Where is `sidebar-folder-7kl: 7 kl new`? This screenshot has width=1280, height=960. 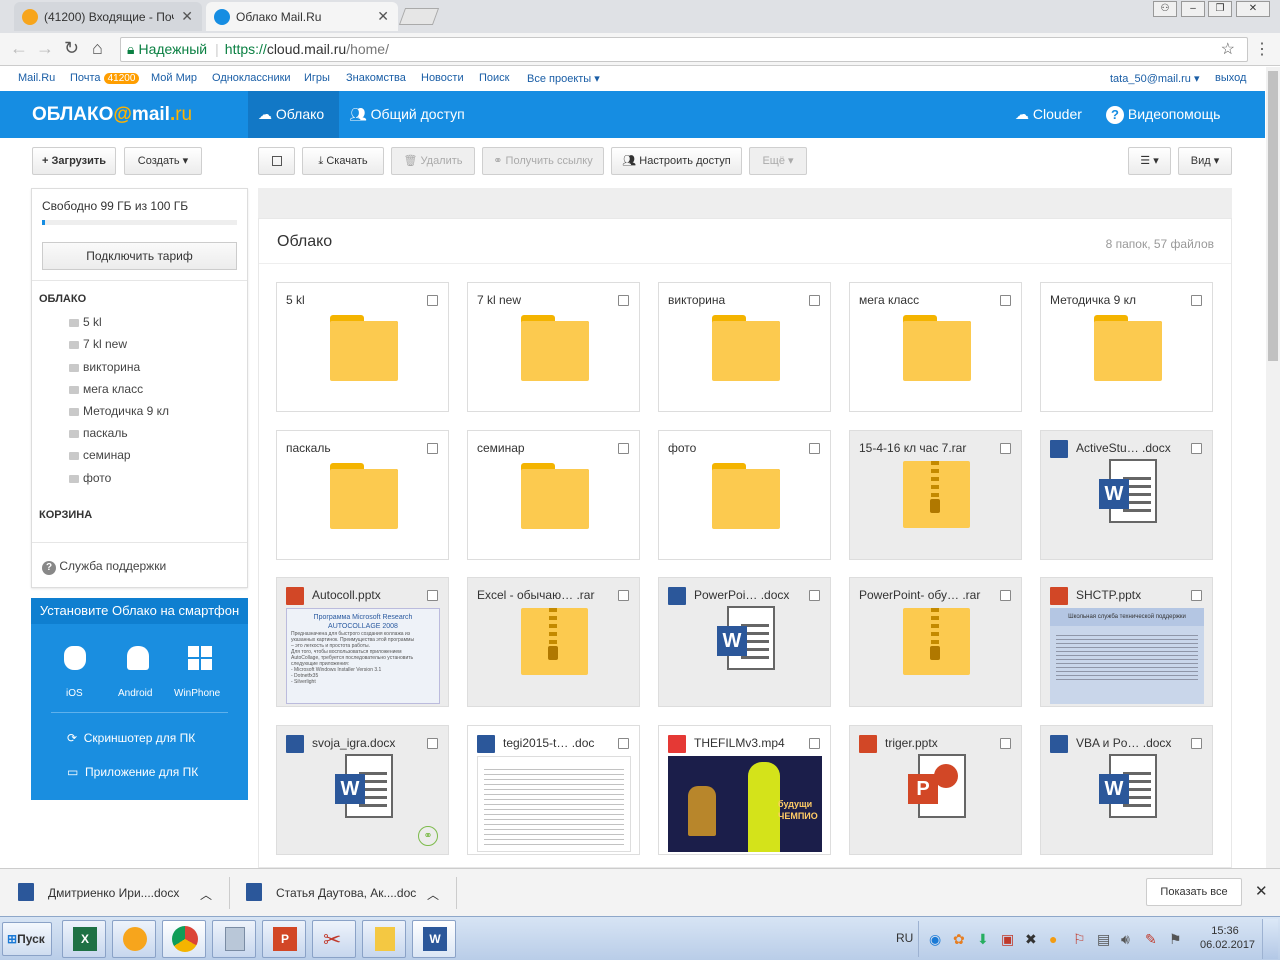 sidebar-folder-7kl: 7 kl new is located at coordinates (98, 344).